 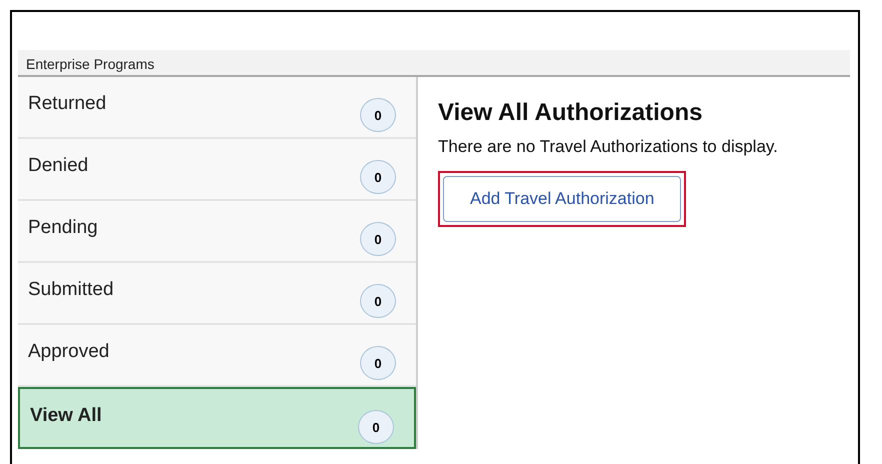 What do you see at coordinates (571, 113) in the screenshot?
I see `page-title: View All Authorizations` at bounding box center [571, 113].